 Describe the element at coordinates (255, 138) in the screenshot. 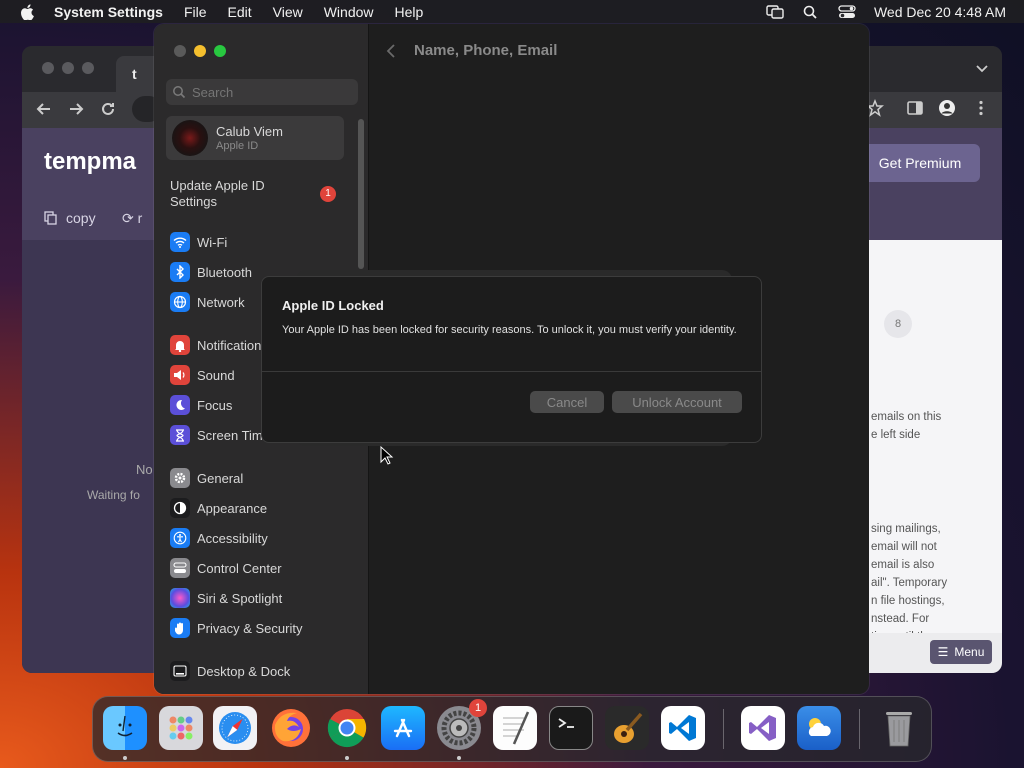

I see `apple-id-account: Calub Viem Apple ID` at that location.